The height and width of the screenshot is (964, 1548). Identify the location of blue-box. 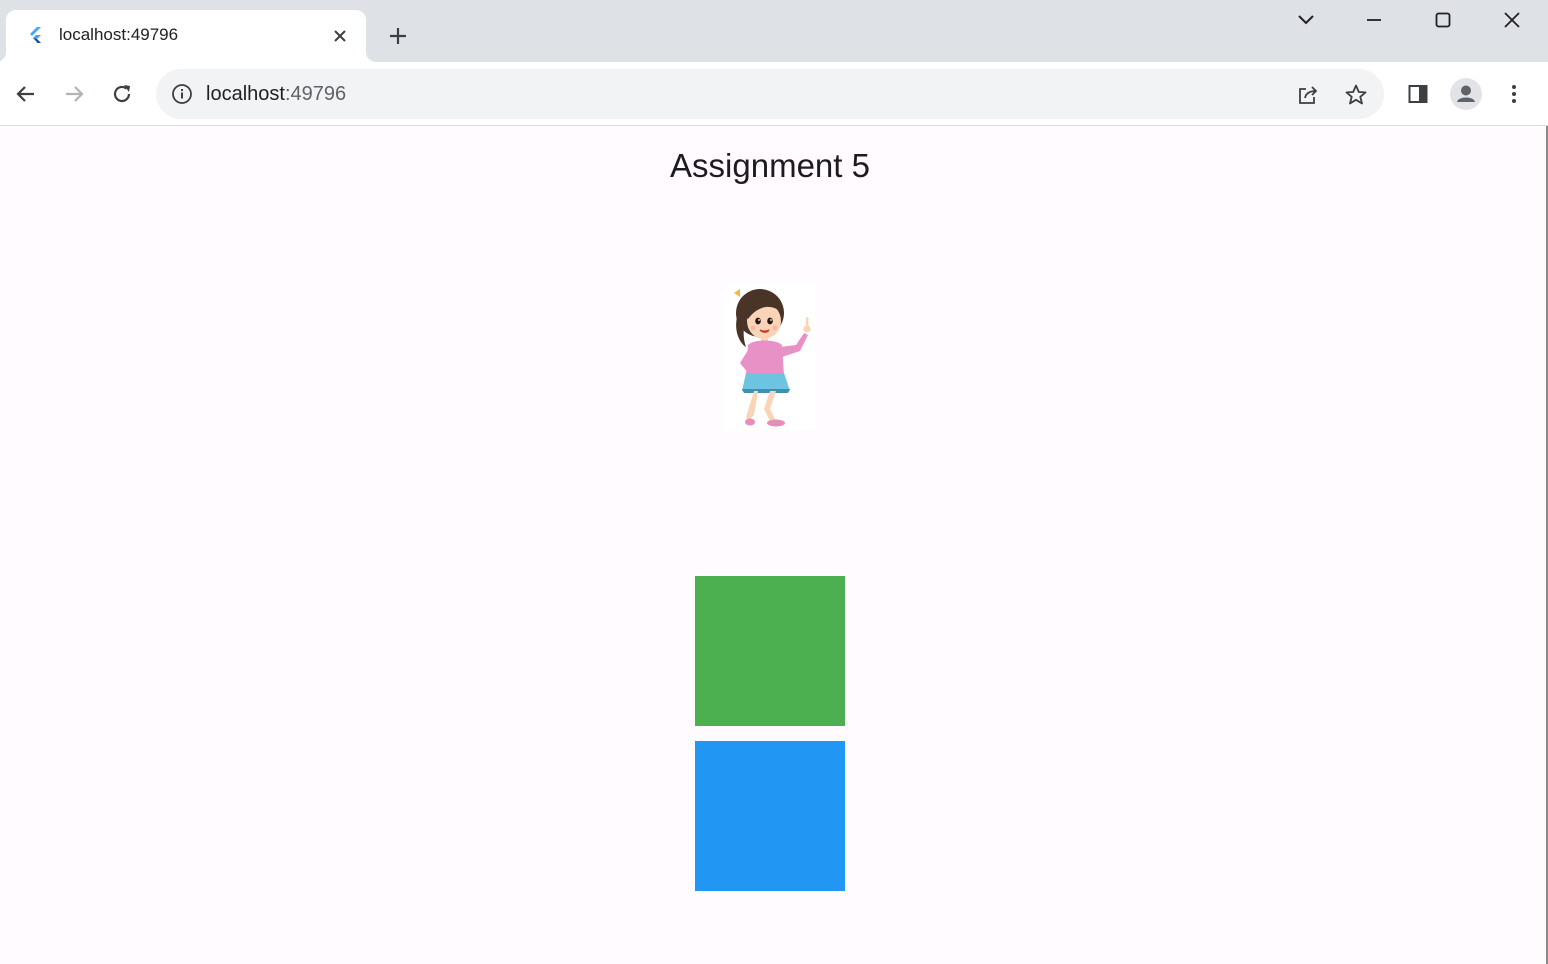
(770, 816).